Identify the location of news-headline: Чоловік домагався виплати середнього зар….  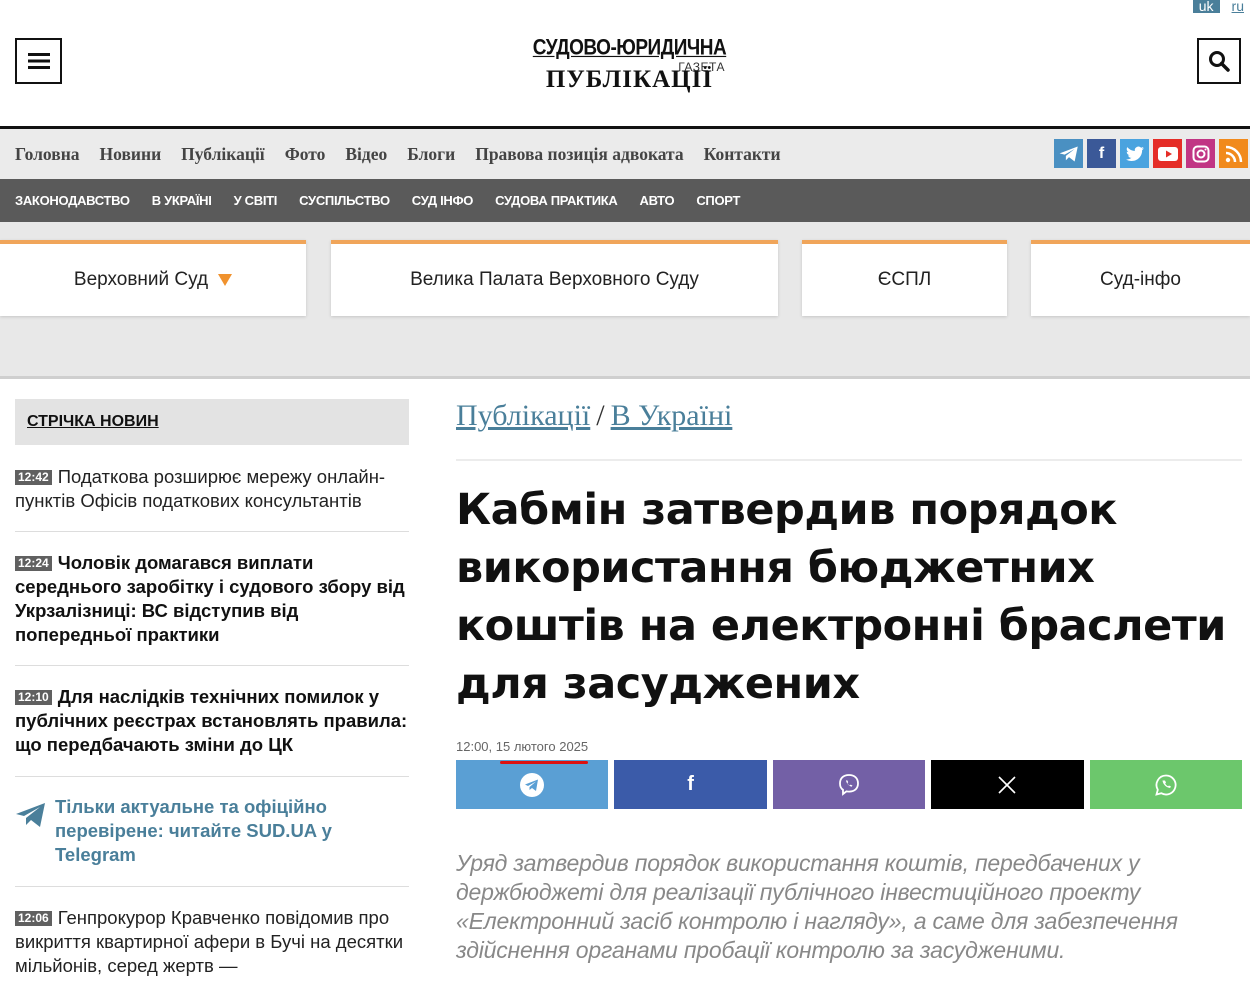
(210, 598).